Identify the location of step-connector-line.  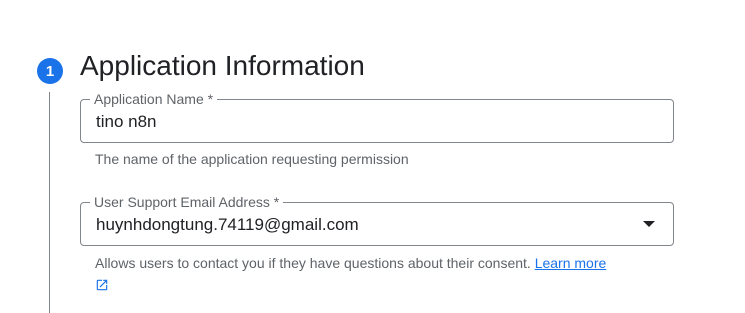
(49, 202).